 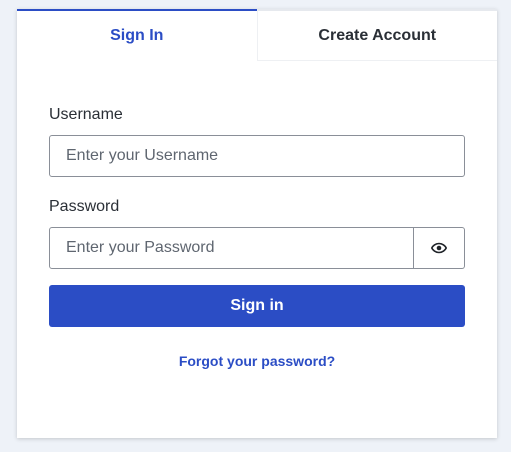 I want to click on password-field, so click(x=231, y=248).